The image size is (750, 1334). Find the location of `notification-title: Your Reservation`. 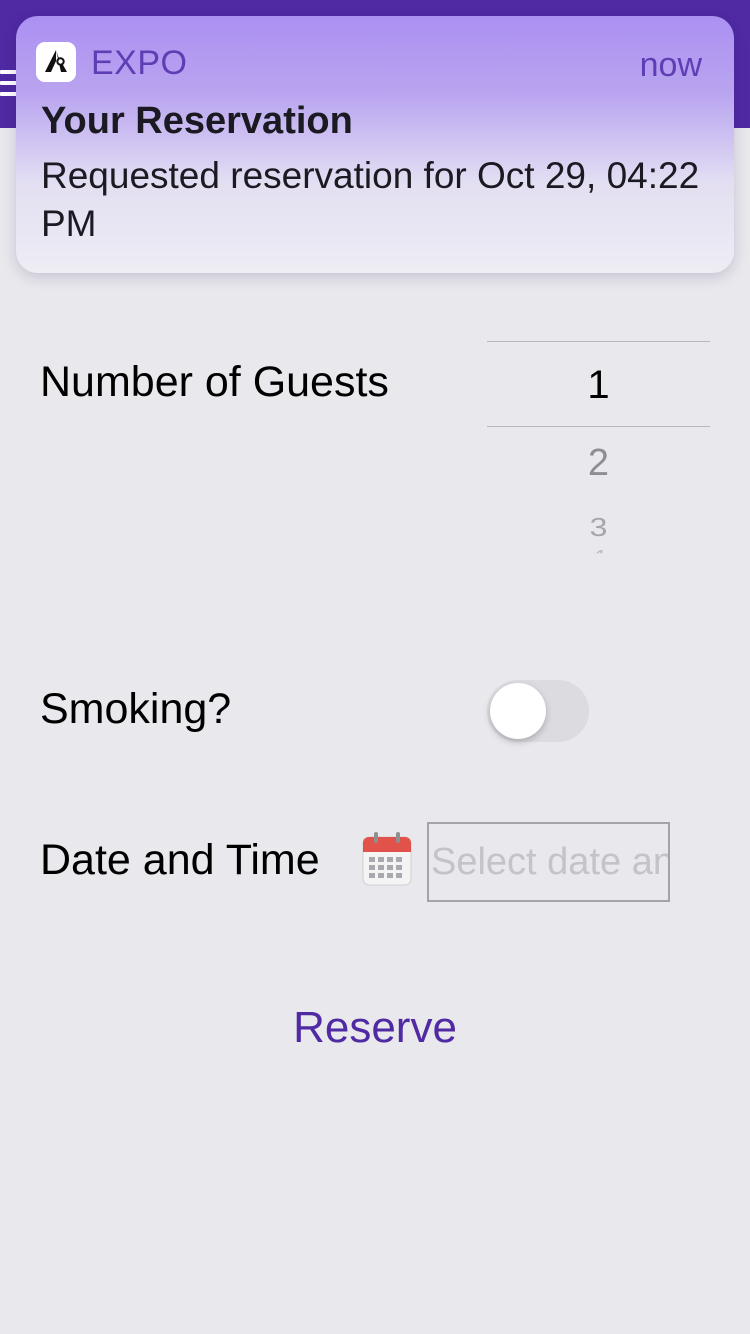

notification-title: Your Reservation is located at coordinates (197, 121).